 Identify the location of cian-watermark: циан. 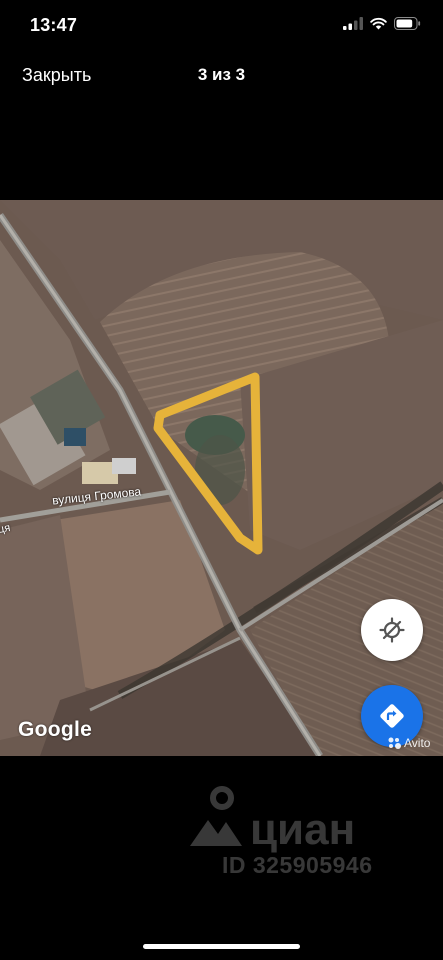
(270, 819).